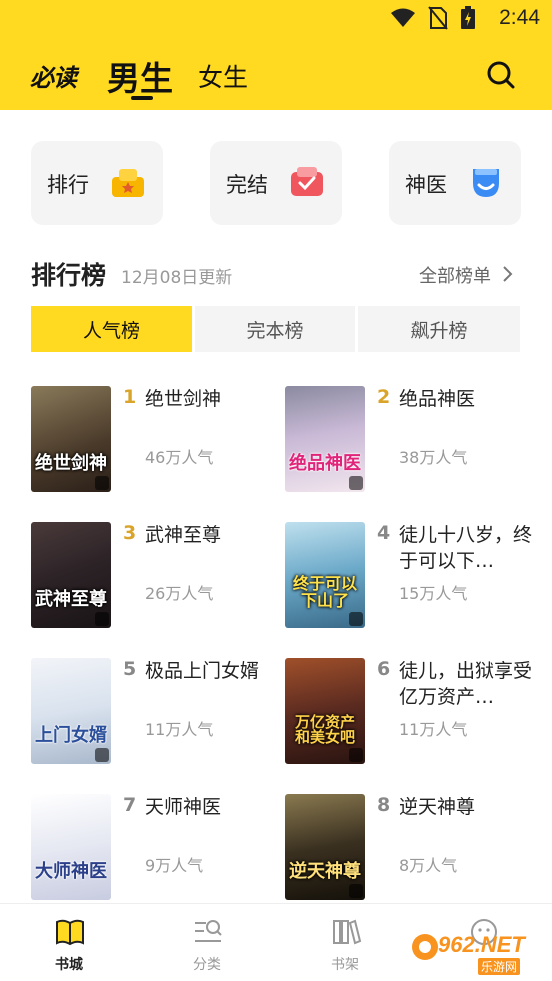 Image resolution: width=552 pixels, height=981 pixels. What do you see at coordinates (347, 932) in the screenshot?
I see `bookshelf-icon` at bounding box center [347, 932].